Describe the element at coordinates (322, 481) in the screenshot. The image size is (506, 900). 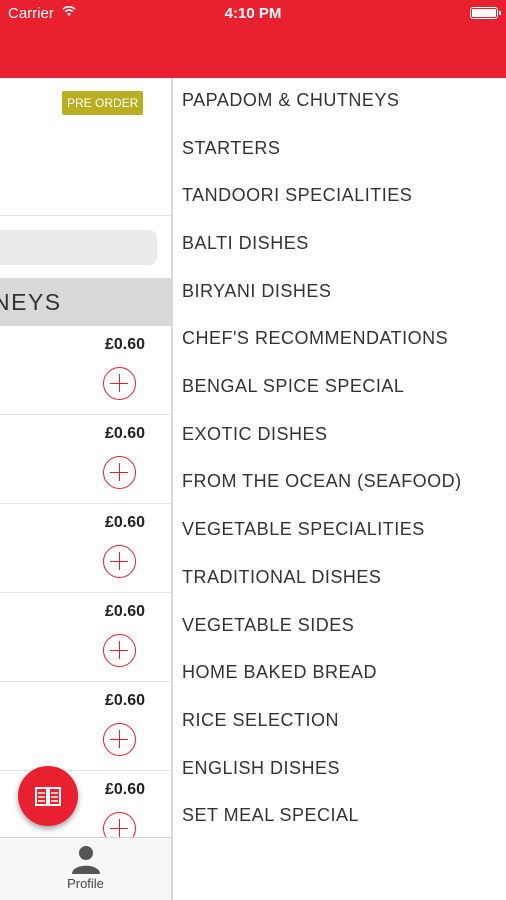
I see `category-item: FROM THE OCEAN (SEAFOOD)` at that location.